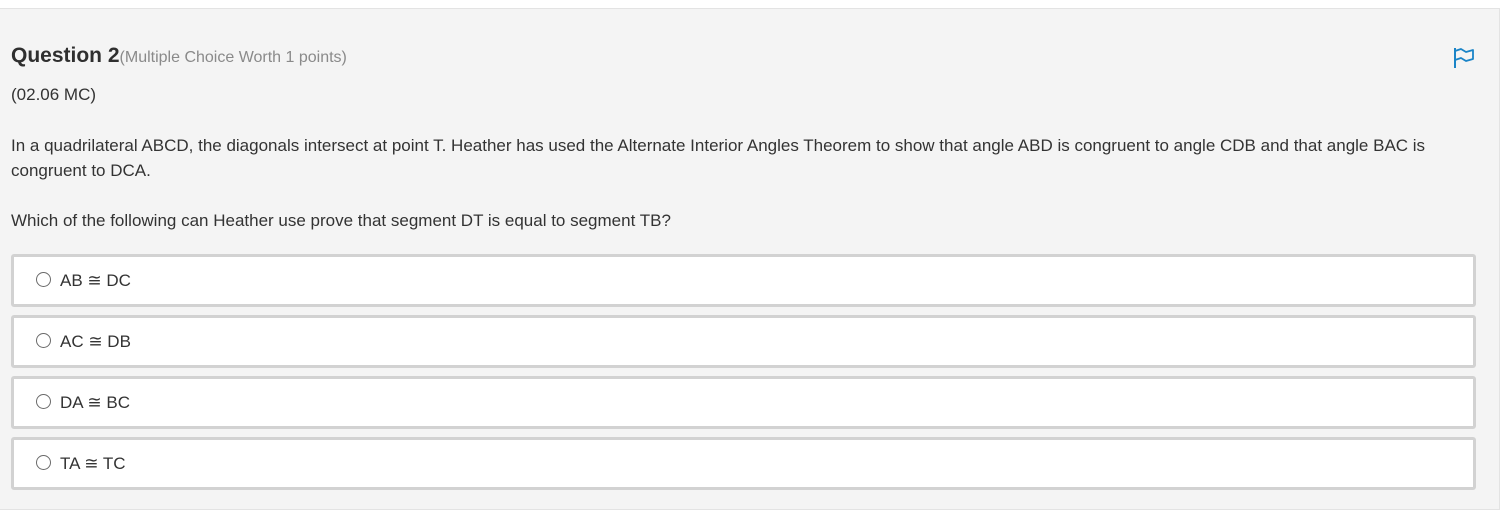 The height and width of the screenshot is (512, 1509). Describe the element at coordinates (65, 55) in the screenshot. I see `question-title: Question 2` at that location.